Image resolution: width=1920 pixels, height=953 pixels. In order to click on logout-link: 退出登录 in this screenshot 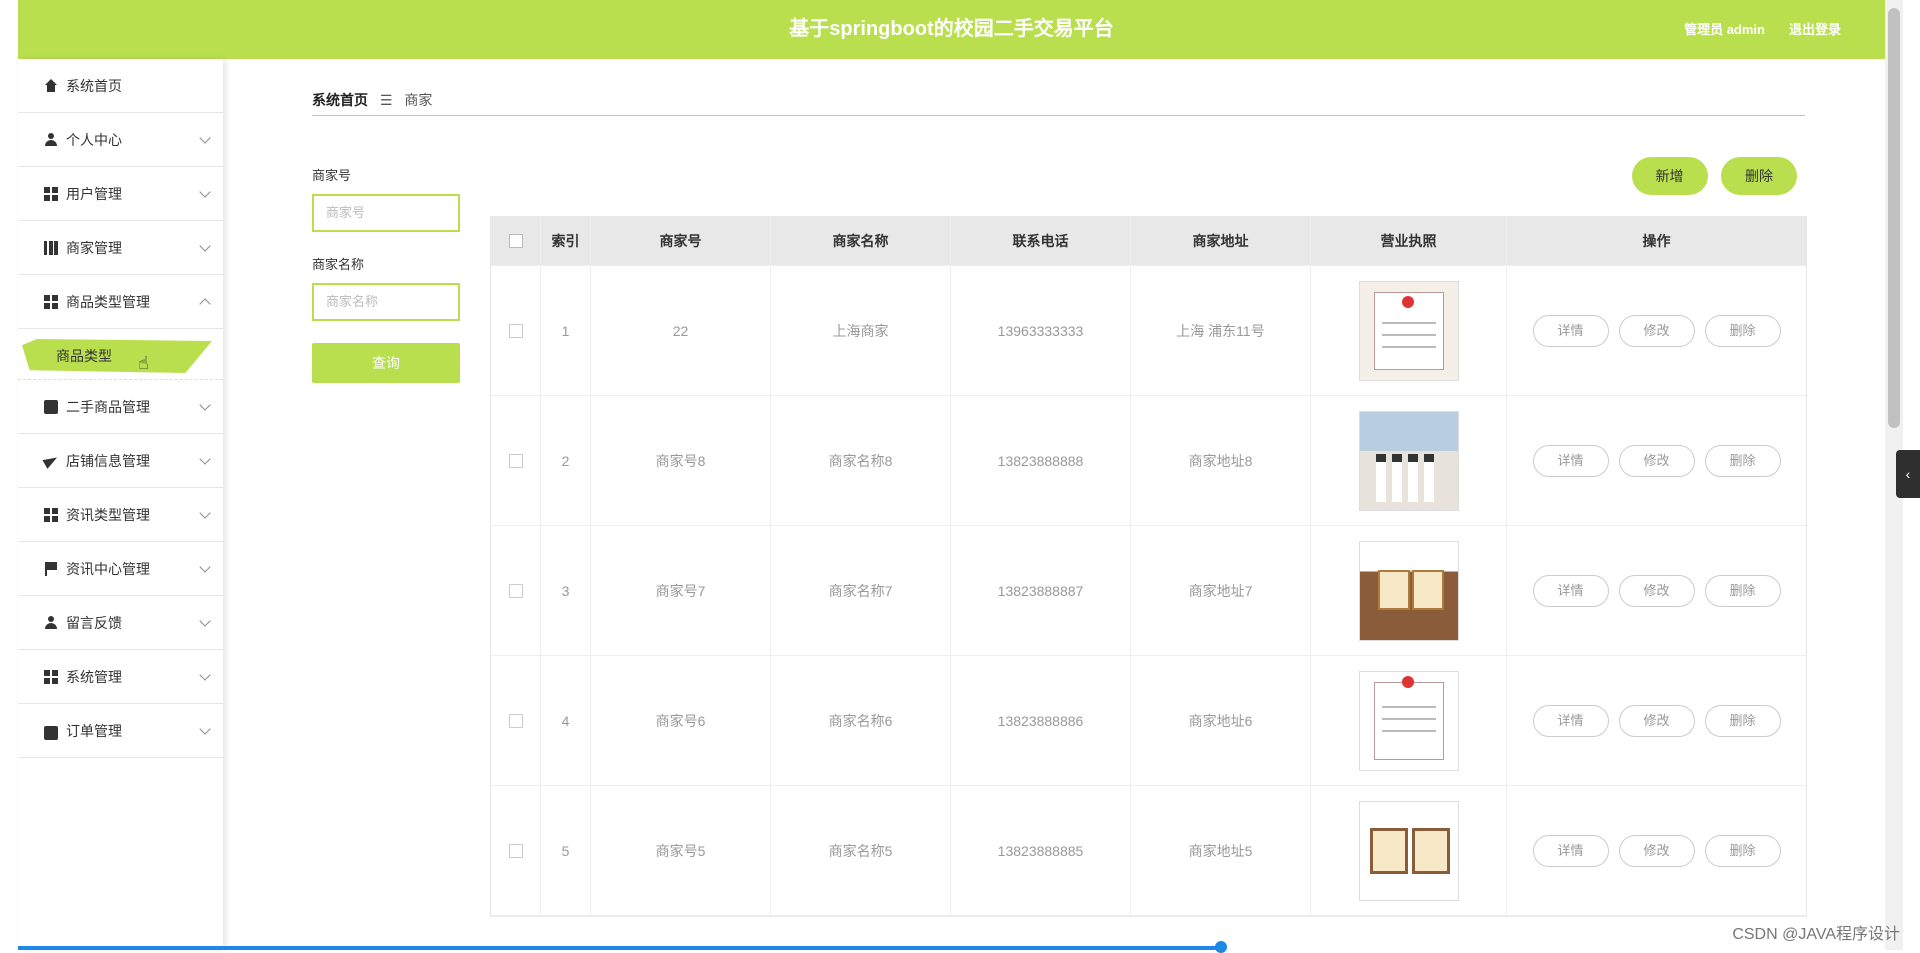, I will do `click(1815, 29)`.